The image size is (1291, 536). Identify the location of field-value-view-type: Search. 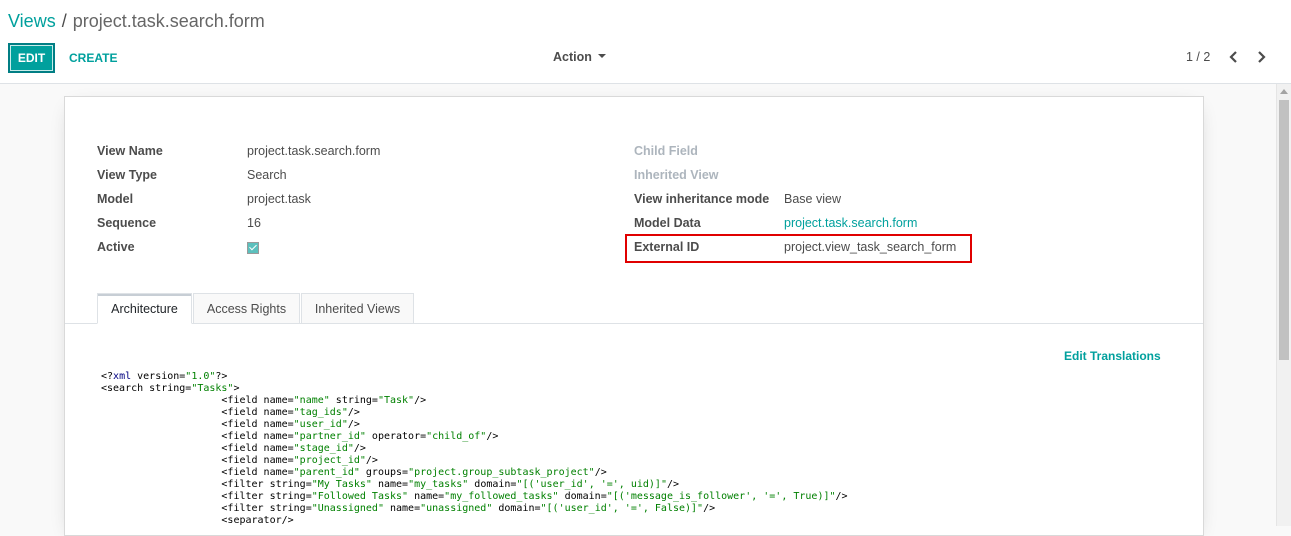
(267, 175).